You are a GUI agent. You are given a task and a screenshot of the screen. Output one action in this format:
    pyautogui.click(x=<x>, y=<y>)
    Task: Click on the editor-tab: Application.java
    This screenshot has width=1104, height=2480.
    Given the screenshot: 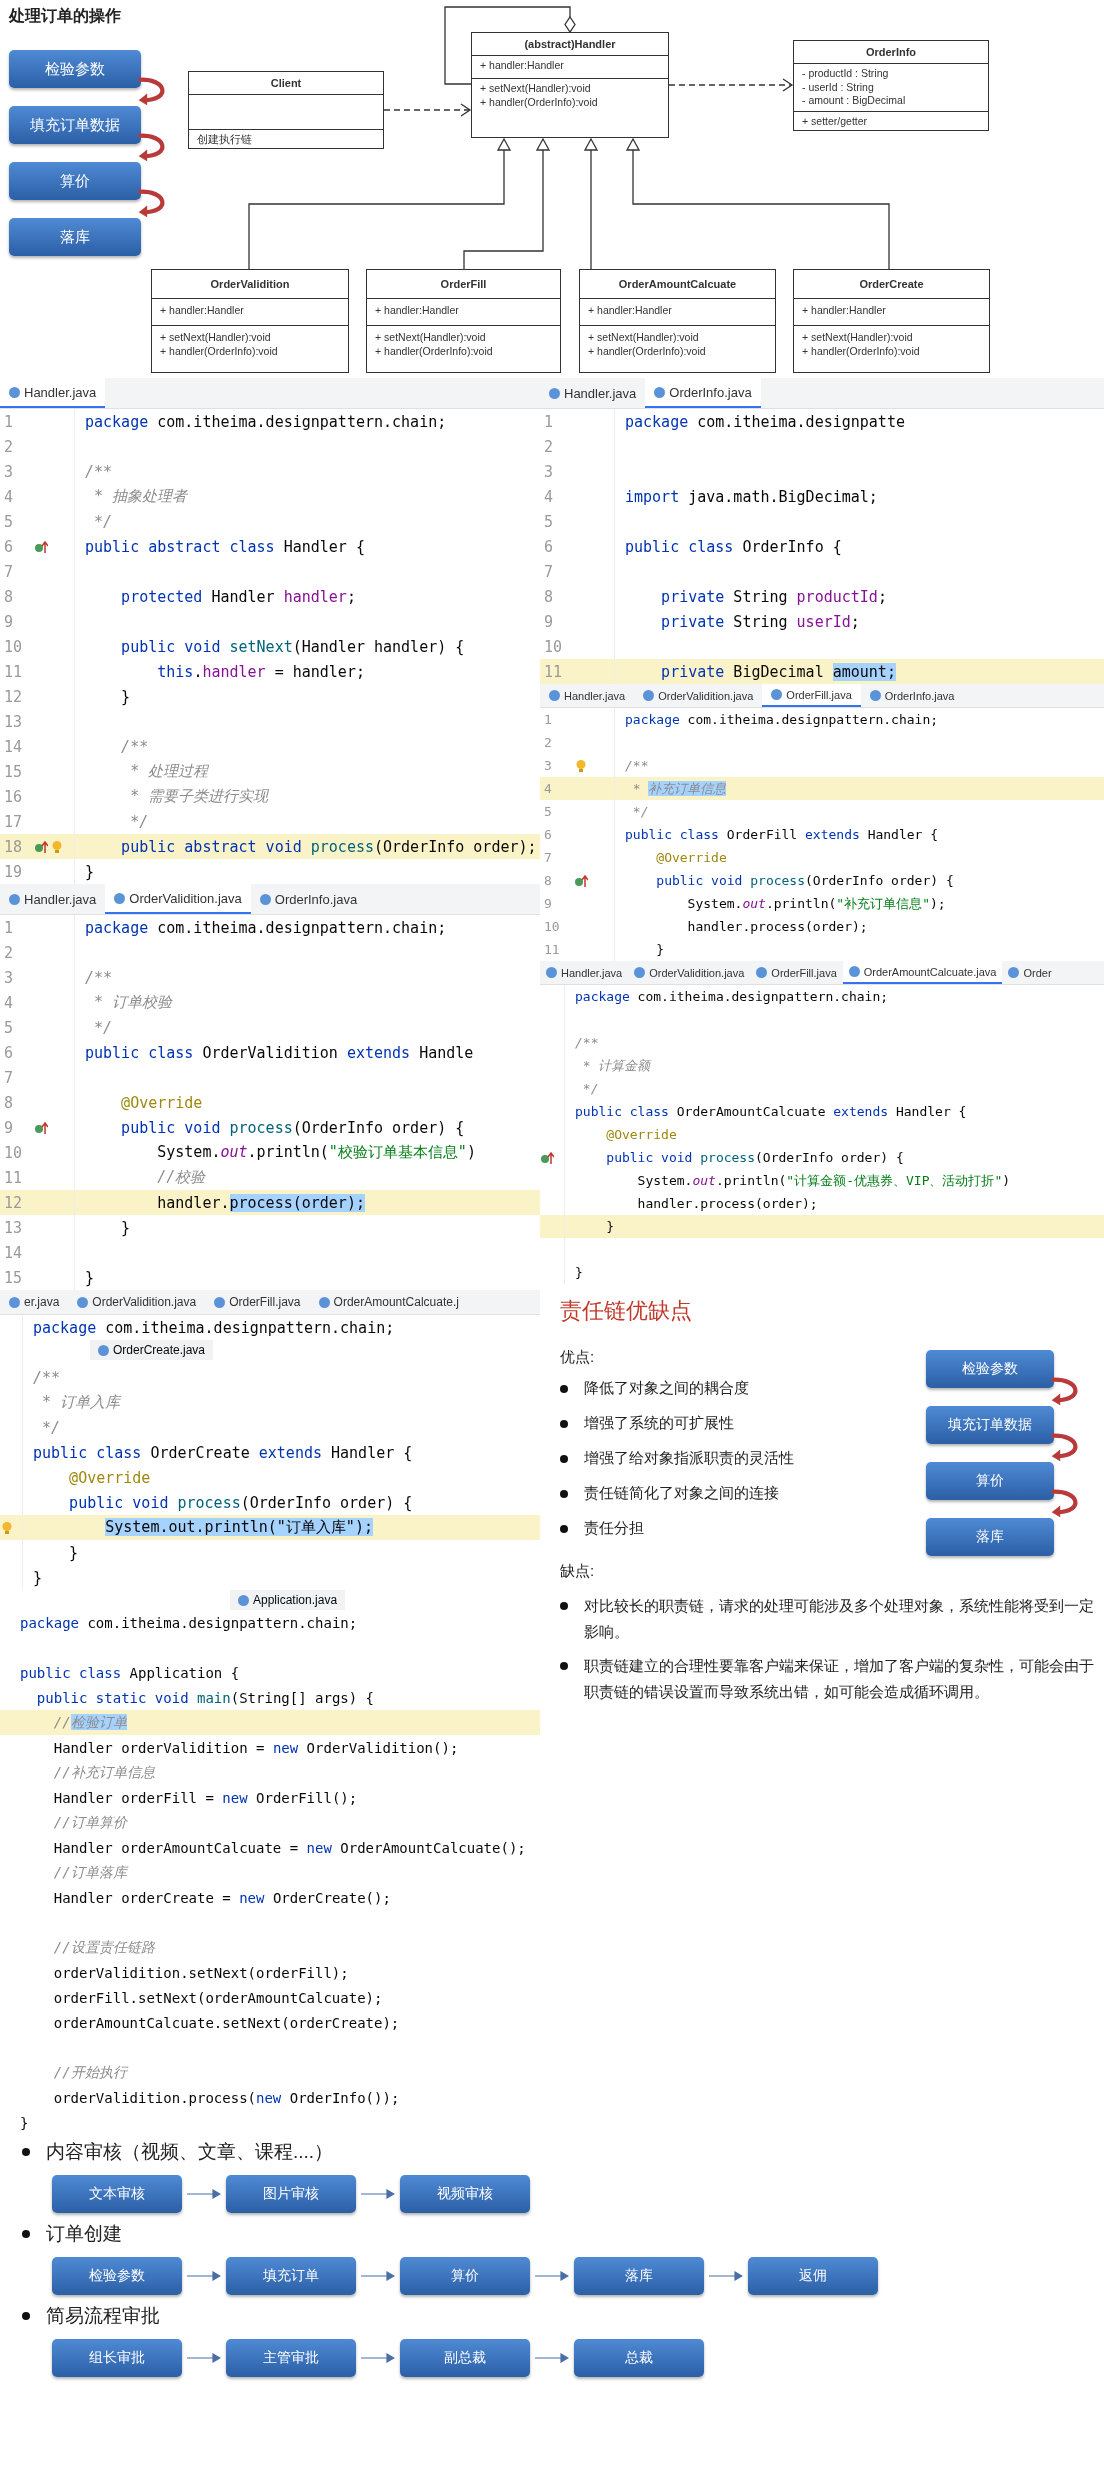 What is the action you would take?
    pyautogui.click(x=288, y=1600)
    